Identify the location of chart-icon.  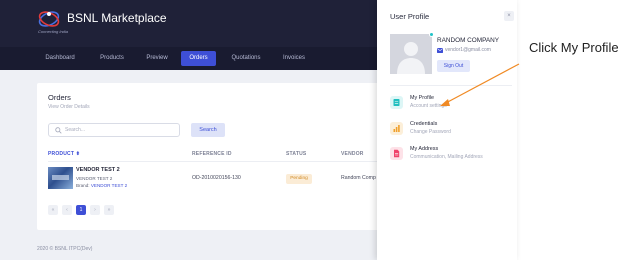
(396, 128).